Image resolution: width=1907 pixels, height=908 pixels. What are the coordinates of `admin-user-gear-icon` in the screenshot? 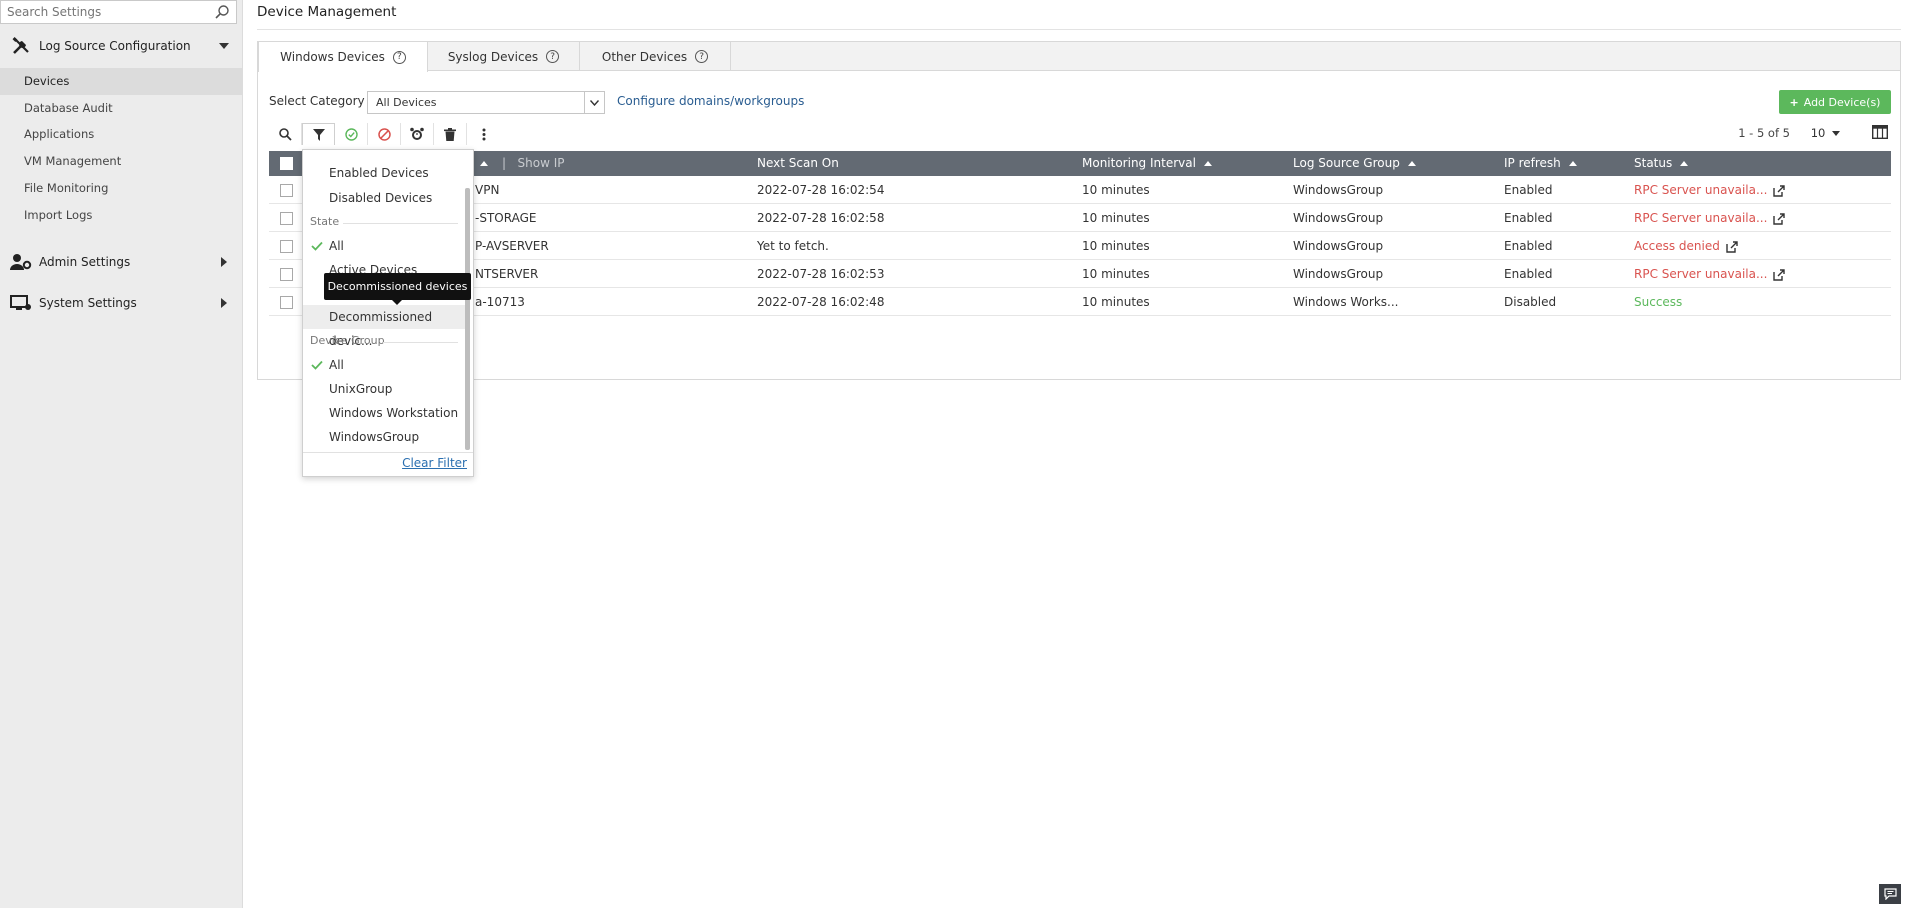 It's located at (21, 262).